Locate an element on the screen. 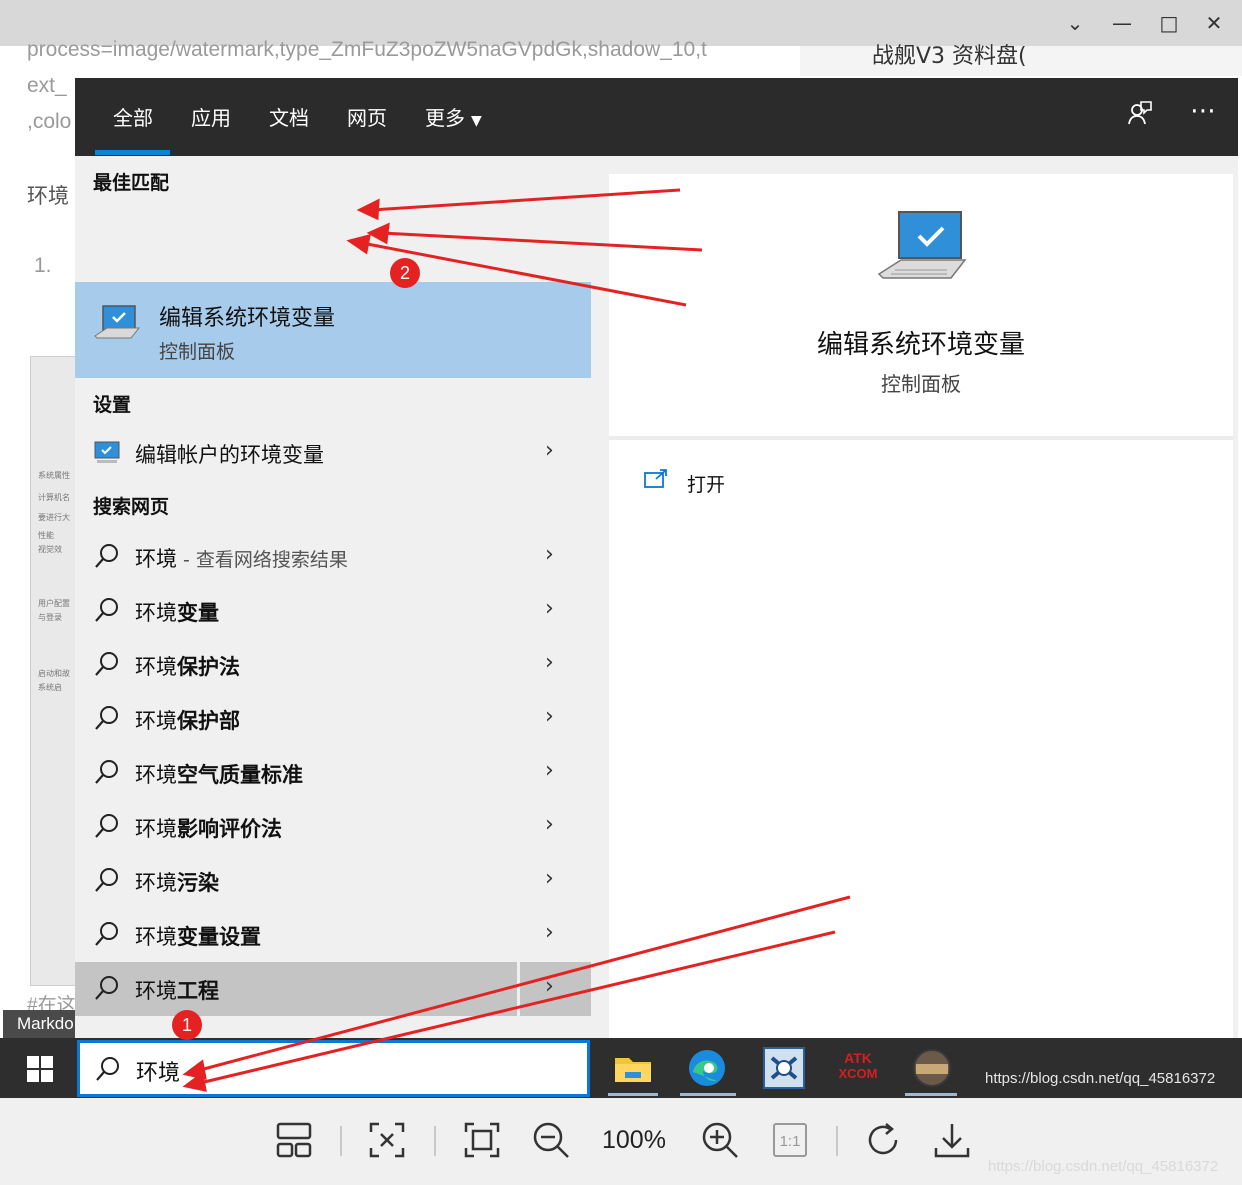 The width and height of the screenshot is (1242, 1185). open-action: 打开 is located at coordinates (706, 483).